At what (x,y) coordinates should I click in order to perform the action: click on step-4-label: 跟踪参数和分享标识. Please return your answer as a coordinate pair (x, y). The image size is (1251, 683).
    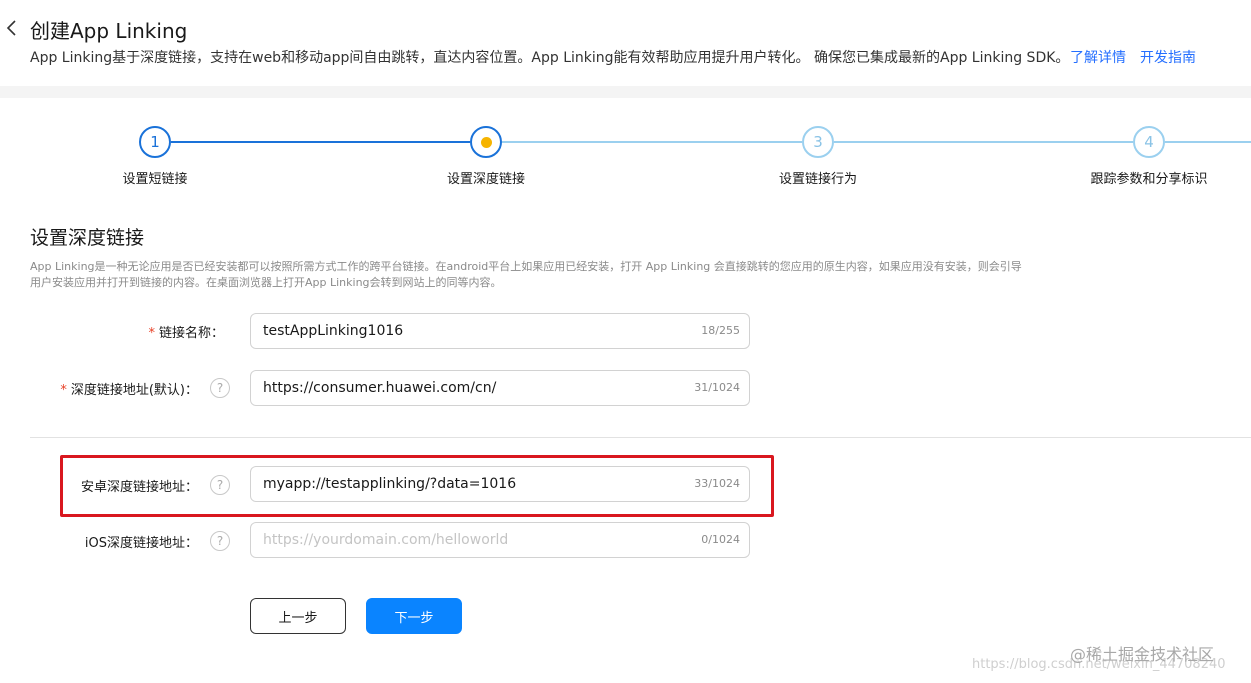
    Looking at the image, I should click on (1149, 179).